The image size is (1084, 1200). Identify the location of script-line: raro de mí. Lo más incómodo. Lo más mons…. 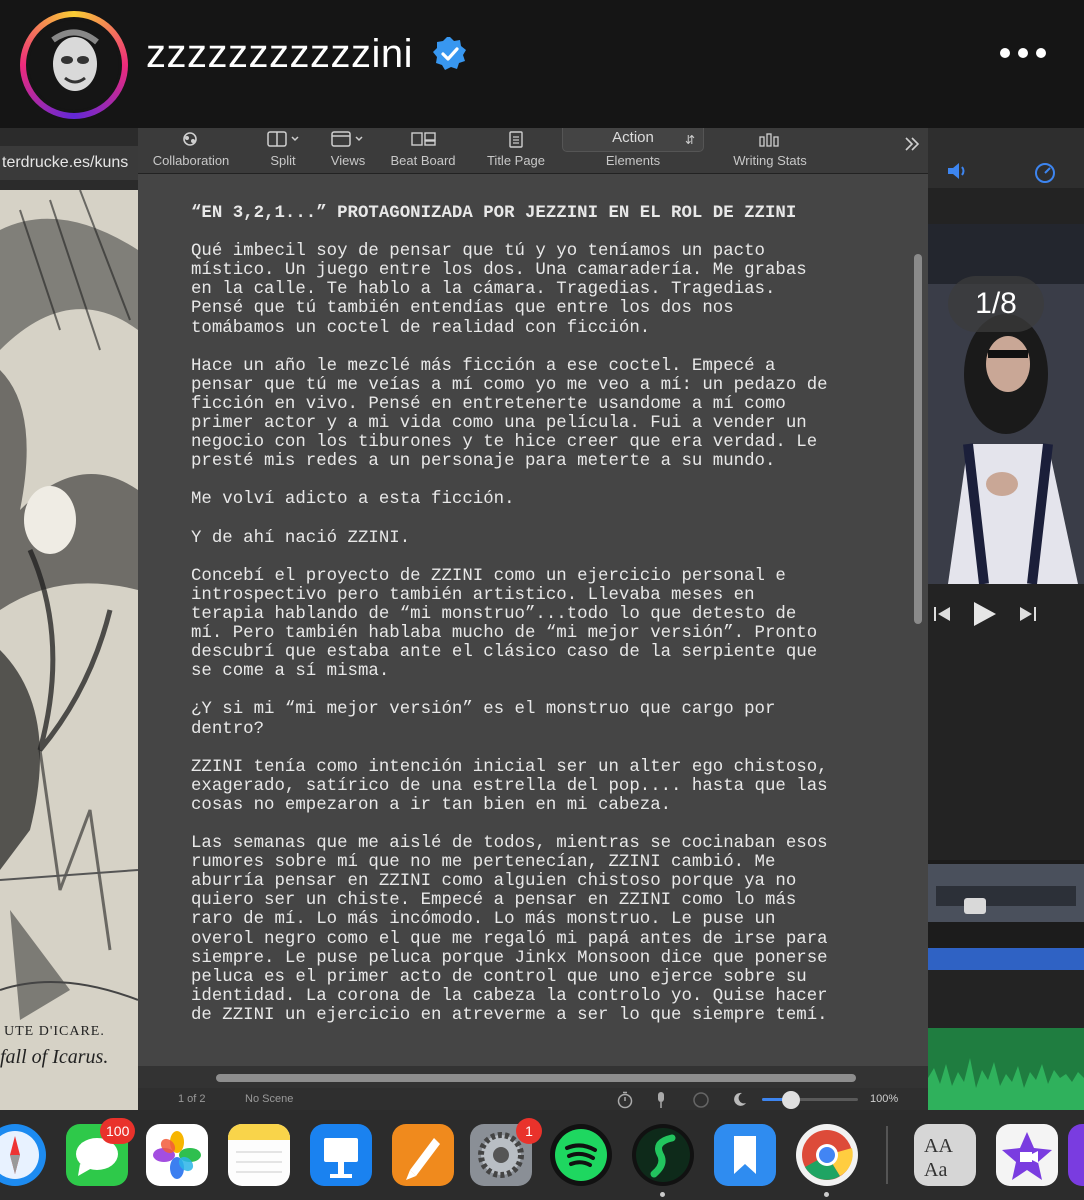
(541, 919).